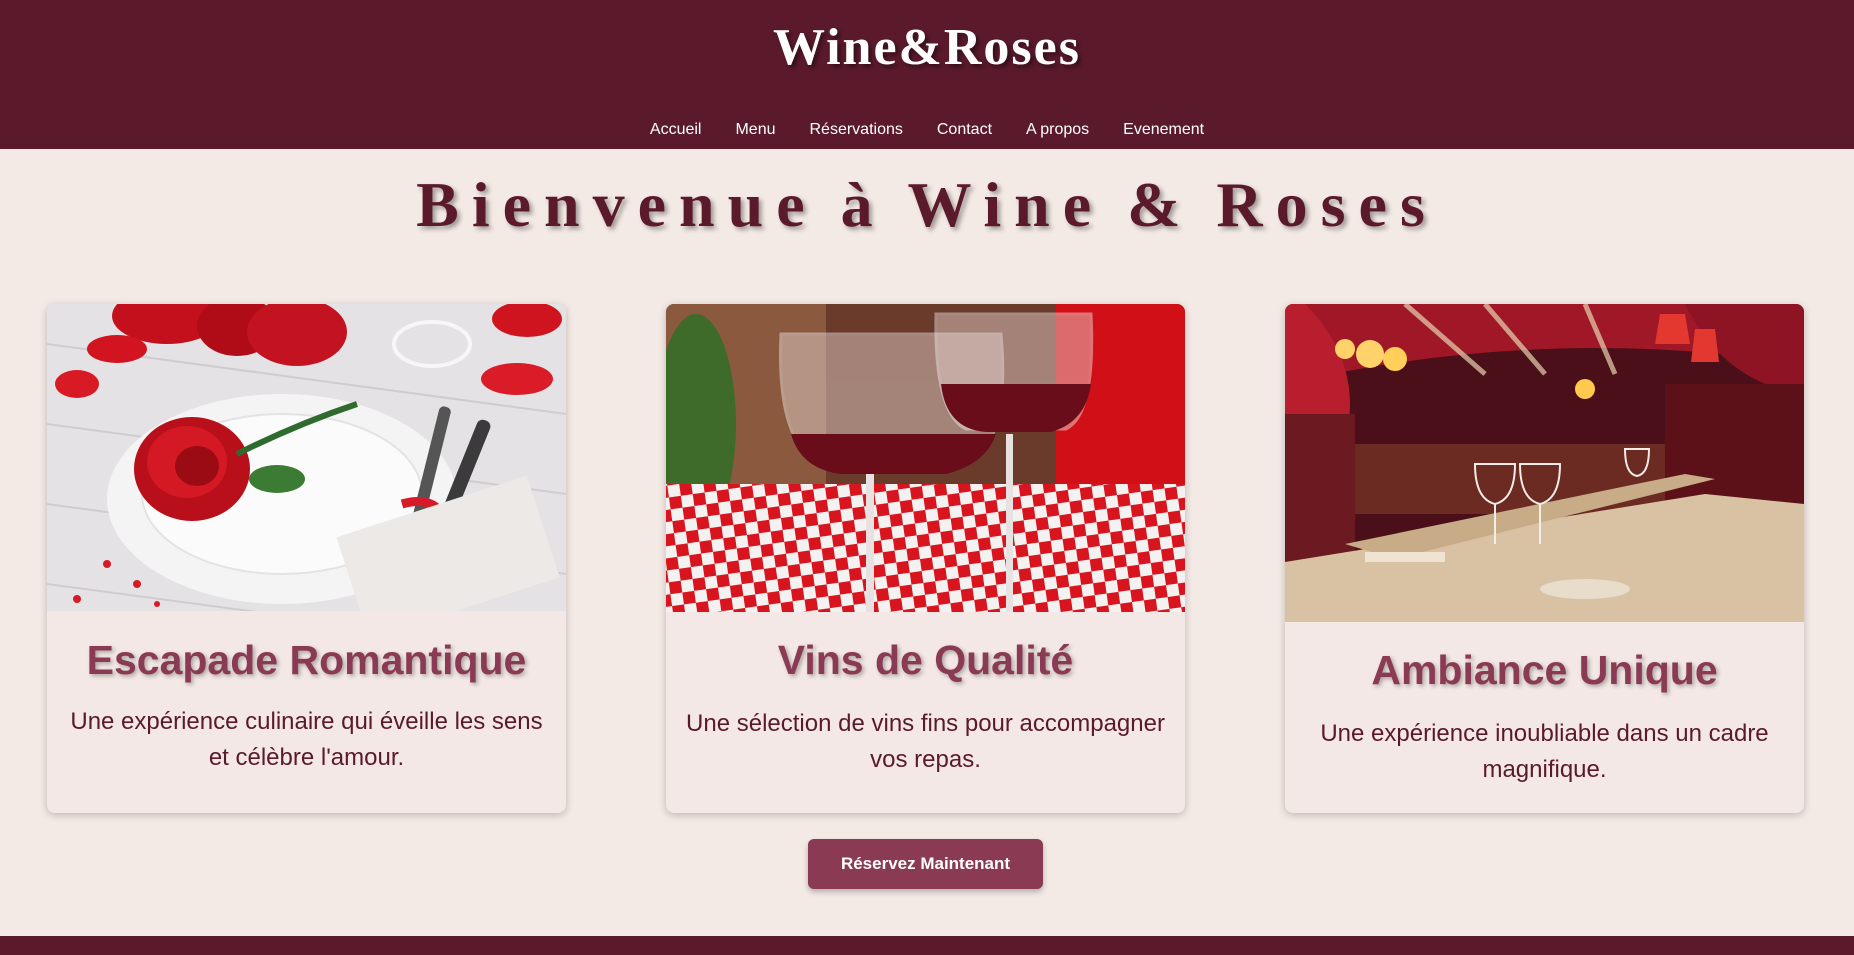  Describe the element at coordinates (1163, 130) in the screenshot. I see `nav-link-evenement: Evenement` at that location.